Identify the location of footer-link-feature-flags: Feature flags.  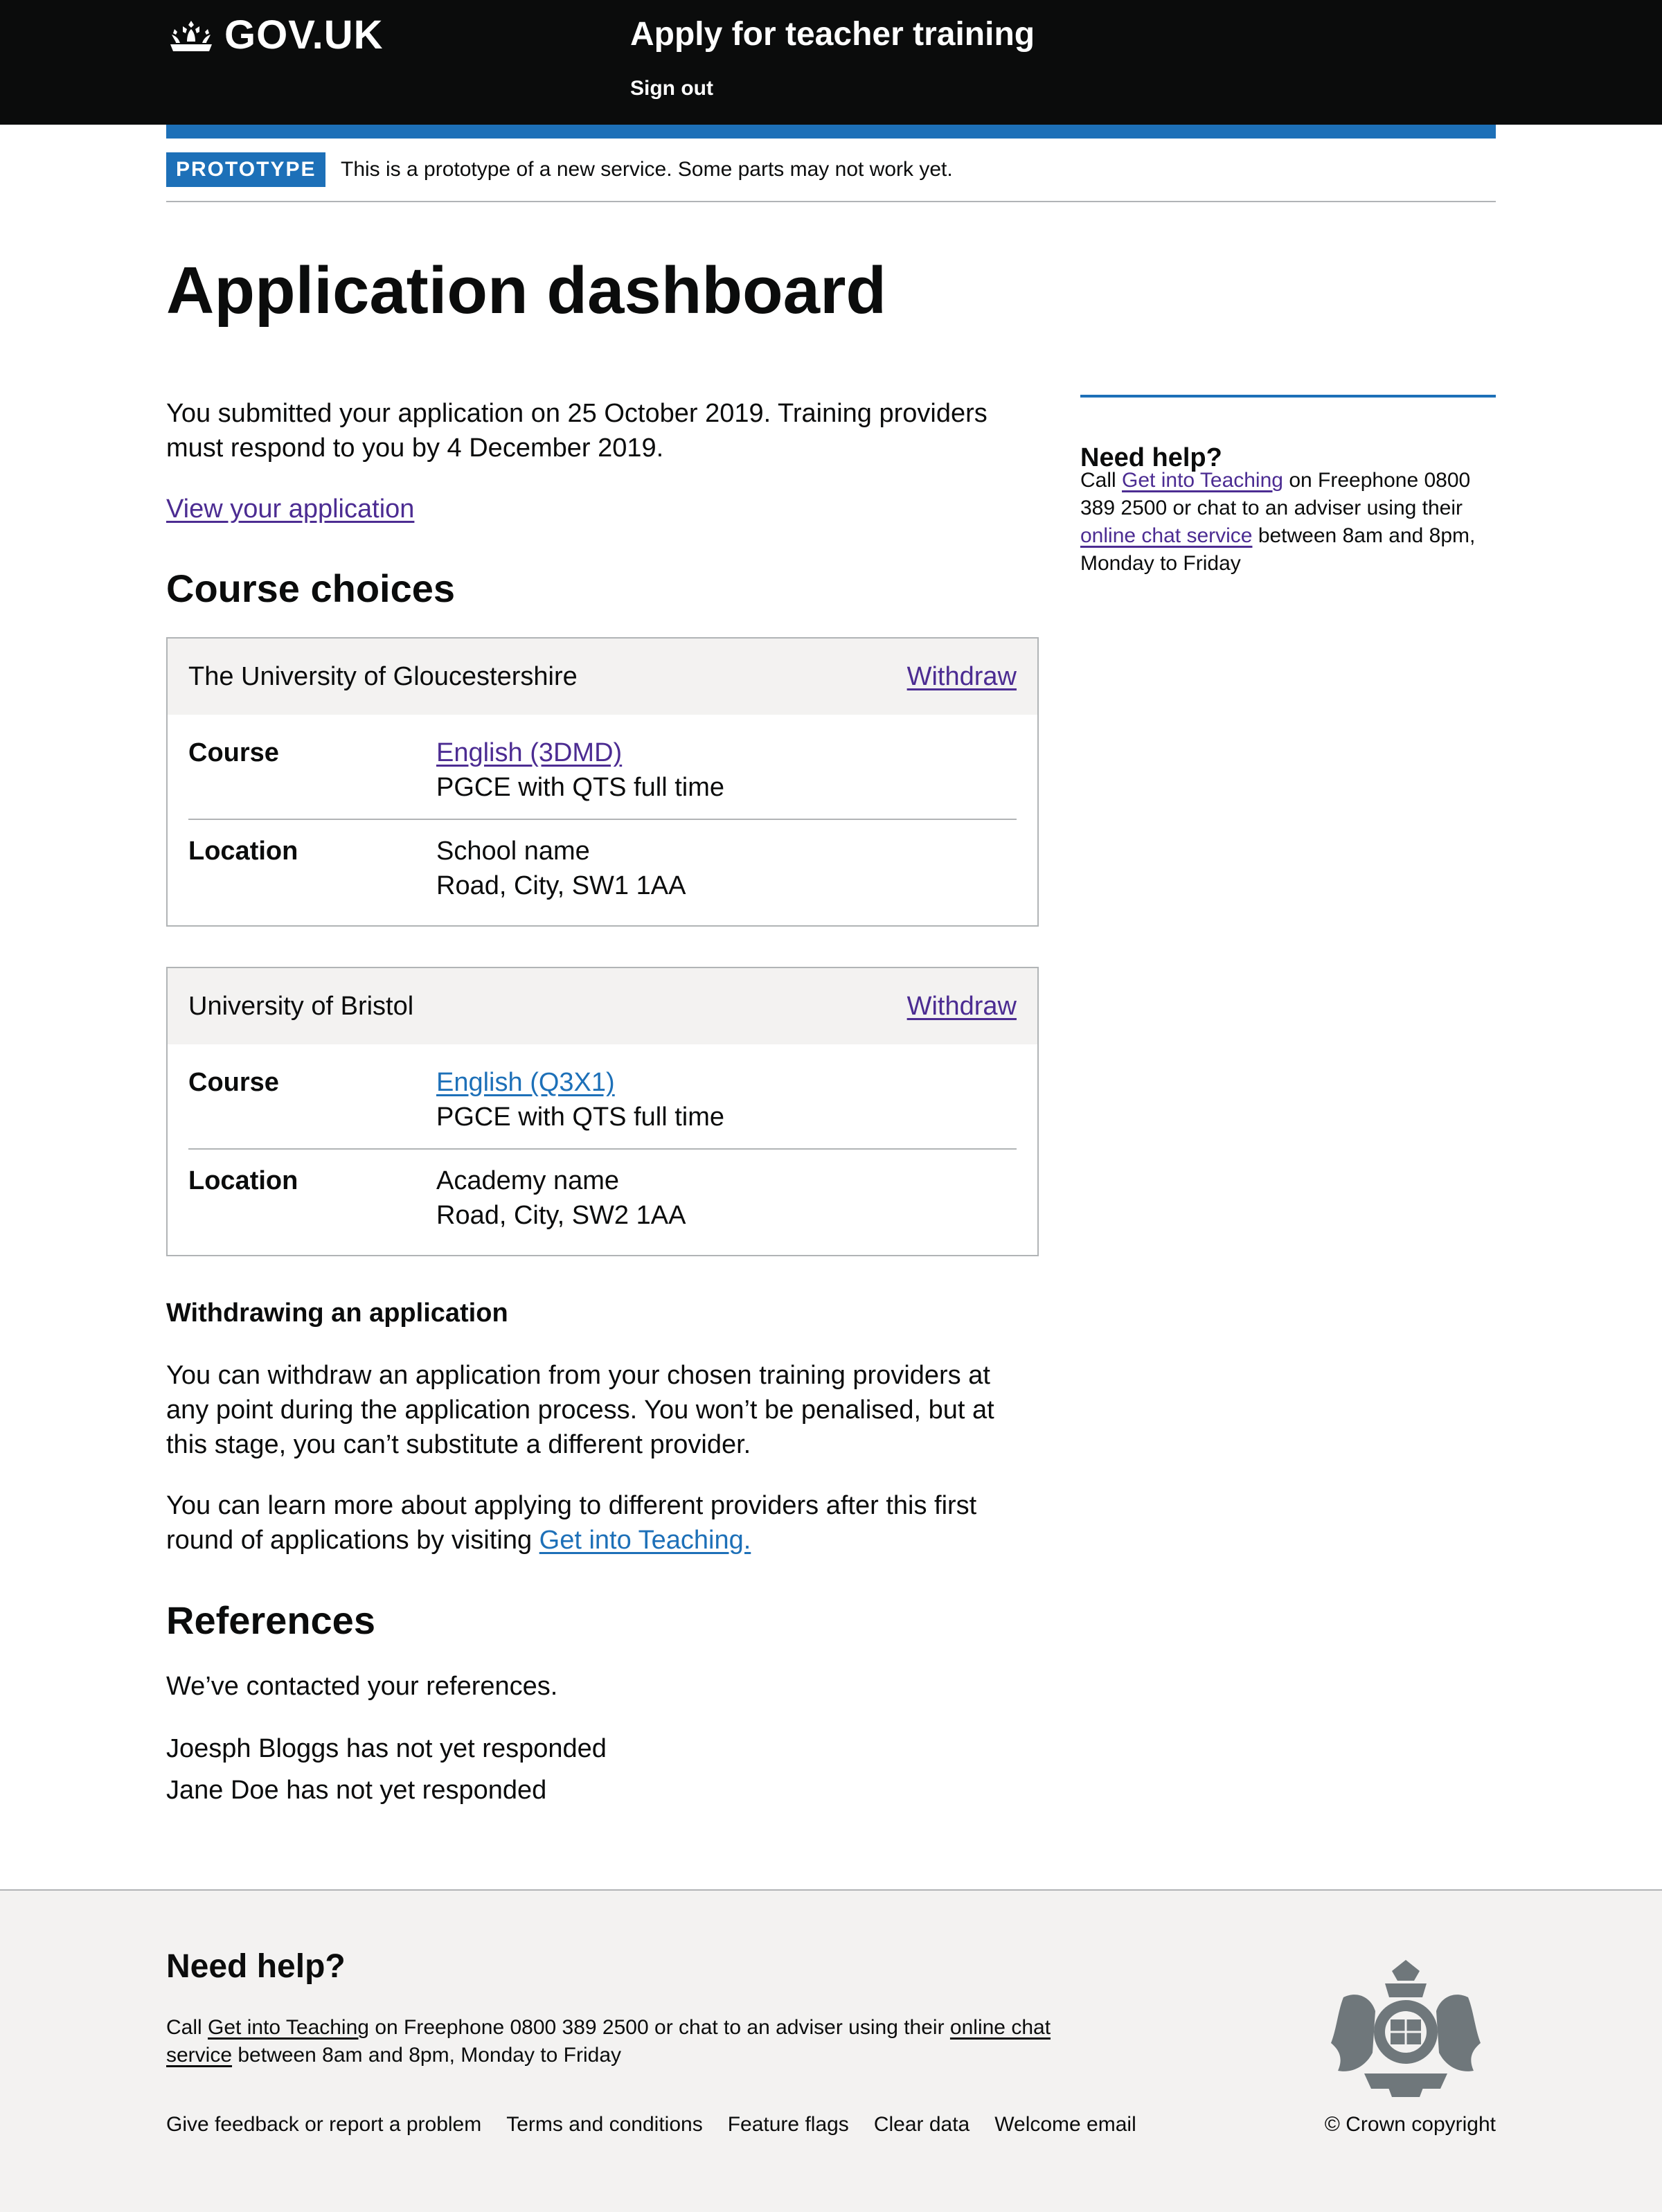
(789, 2125).